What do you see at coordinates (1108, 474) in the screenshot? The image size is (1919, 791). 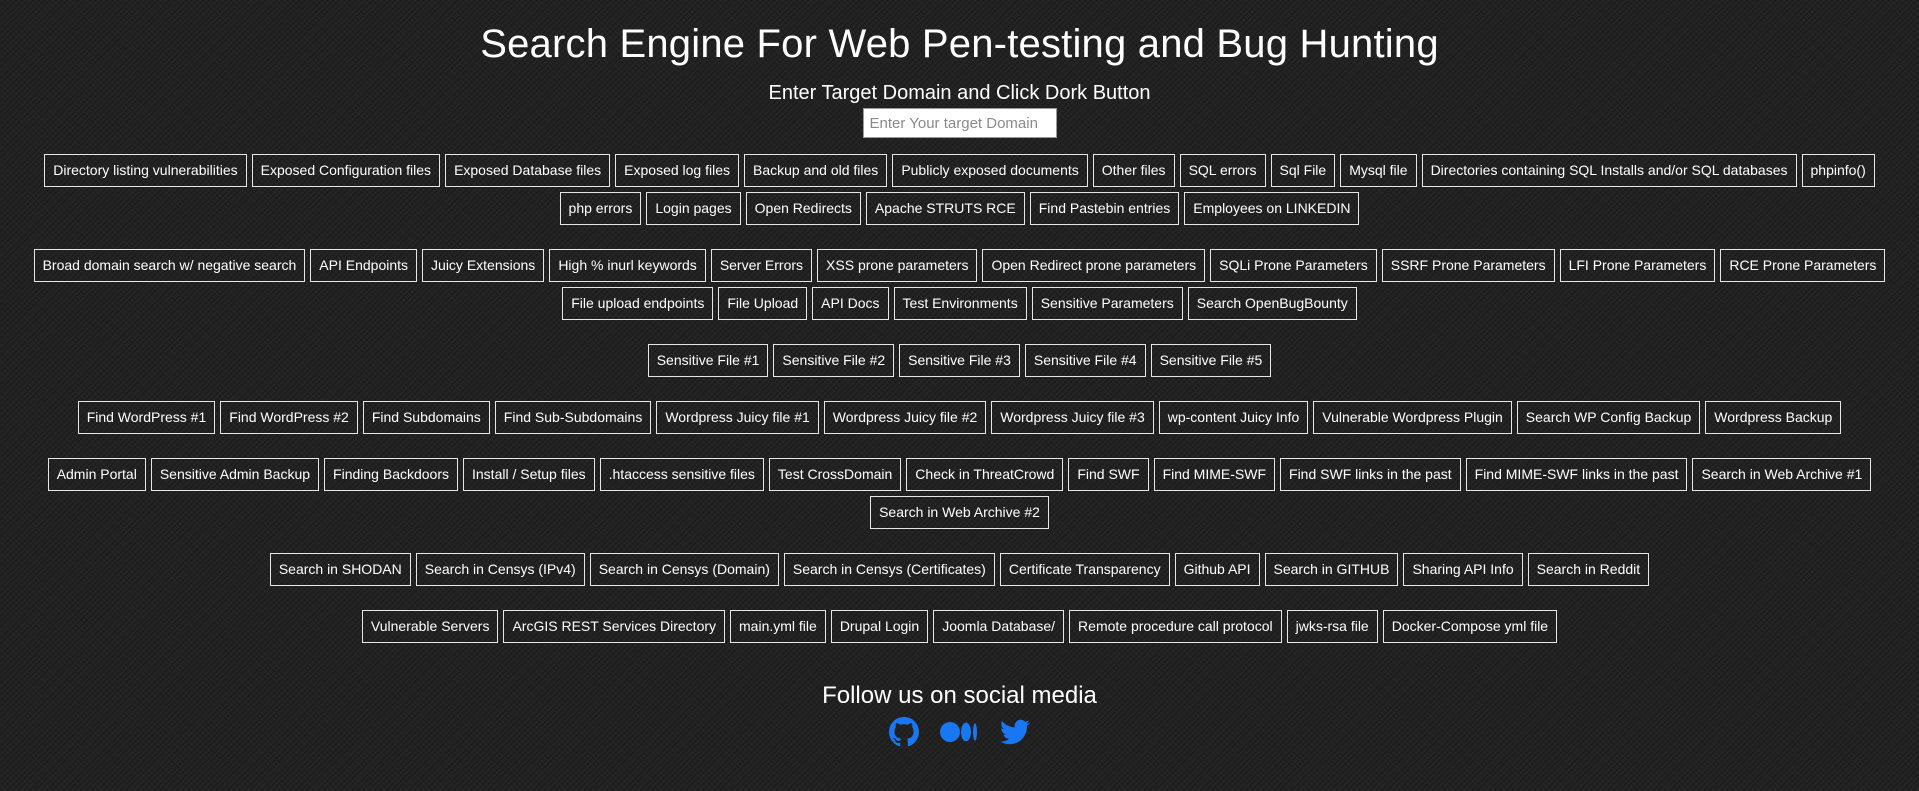 I see `dork-button: Find SWF` at bounding box center [1108, 474].